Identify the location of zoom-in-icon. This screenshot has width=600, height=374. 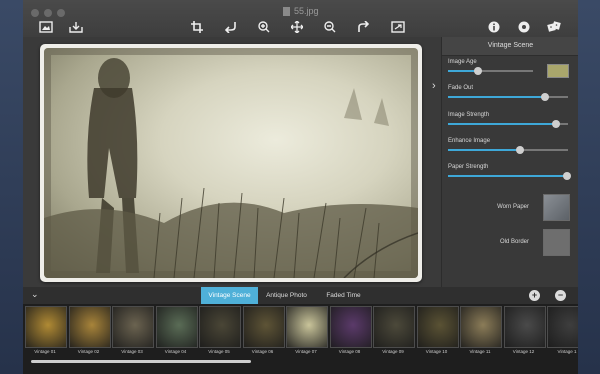
(264, 27).